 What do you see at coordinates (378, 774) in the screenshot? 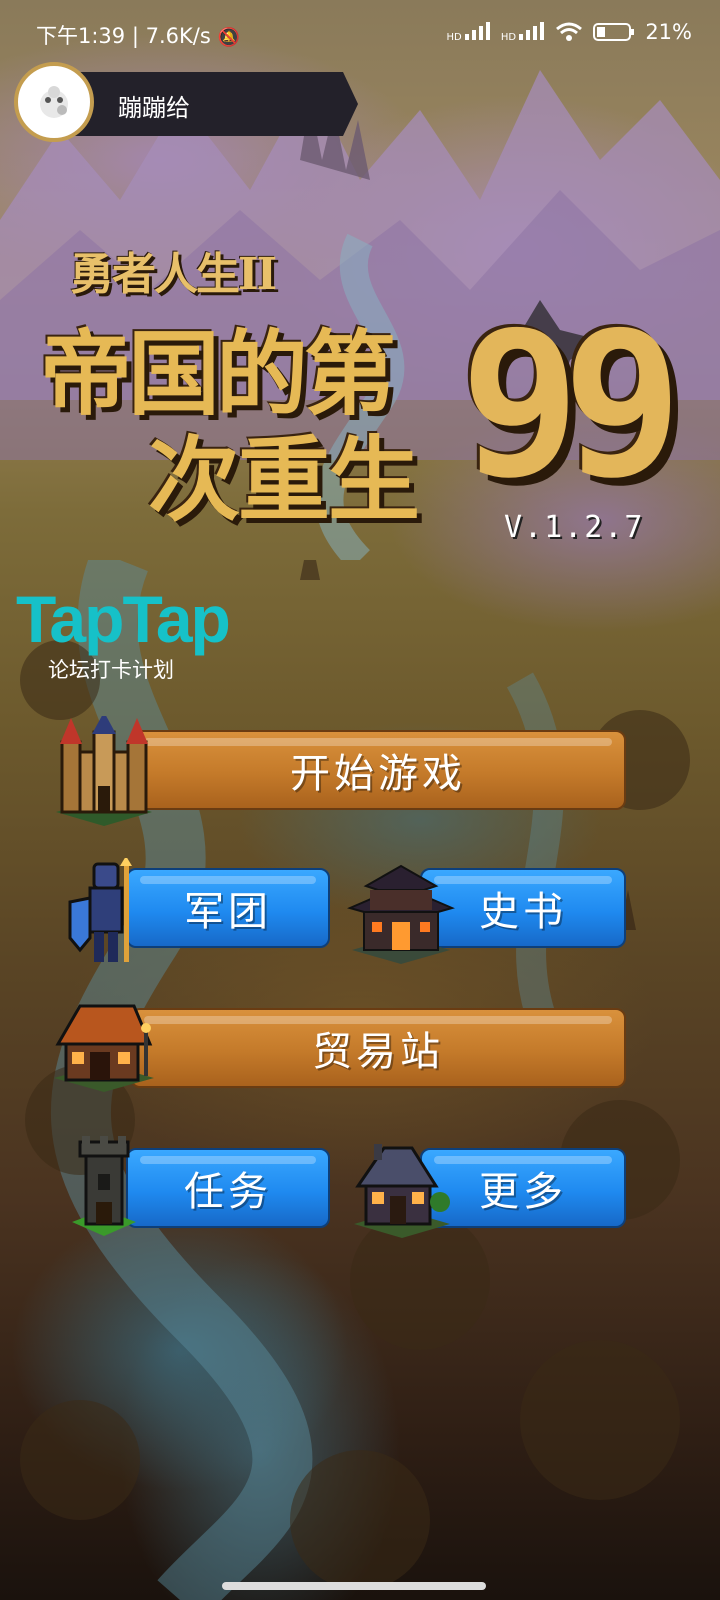
I see `start-game-label: 开始游戏` at bounding box center [378, 774].